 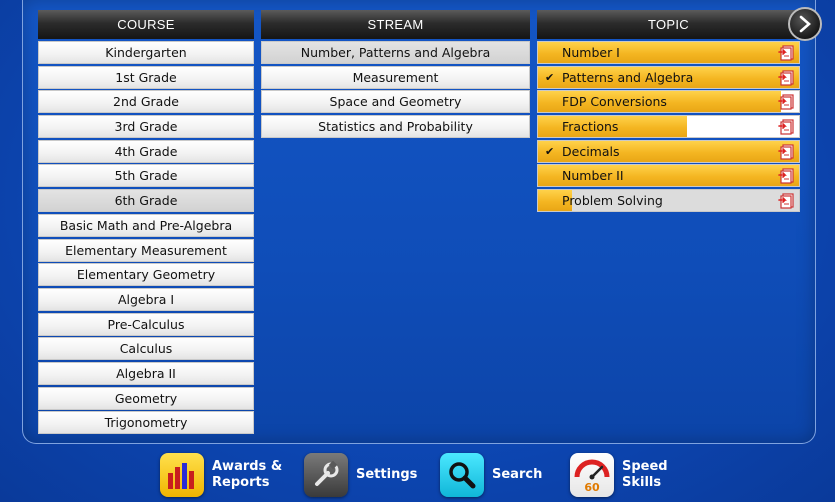 I want to click on awards-reports-label: Awards & Reports, so click(x=247, y=474).